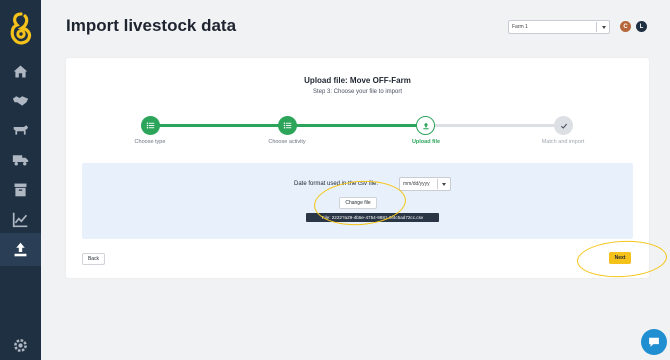 The image size is (670, 360). I want to click on step-upload-file, so click(425, 125).